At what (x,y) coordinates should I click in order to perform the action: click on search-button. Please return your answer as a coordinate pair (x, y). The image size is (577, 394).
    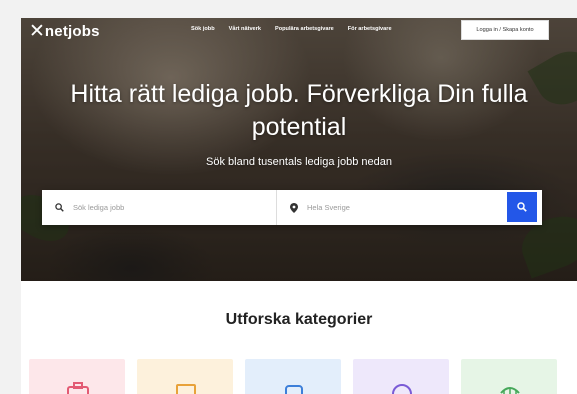
    Looking at the image, I should click on (522, 207).